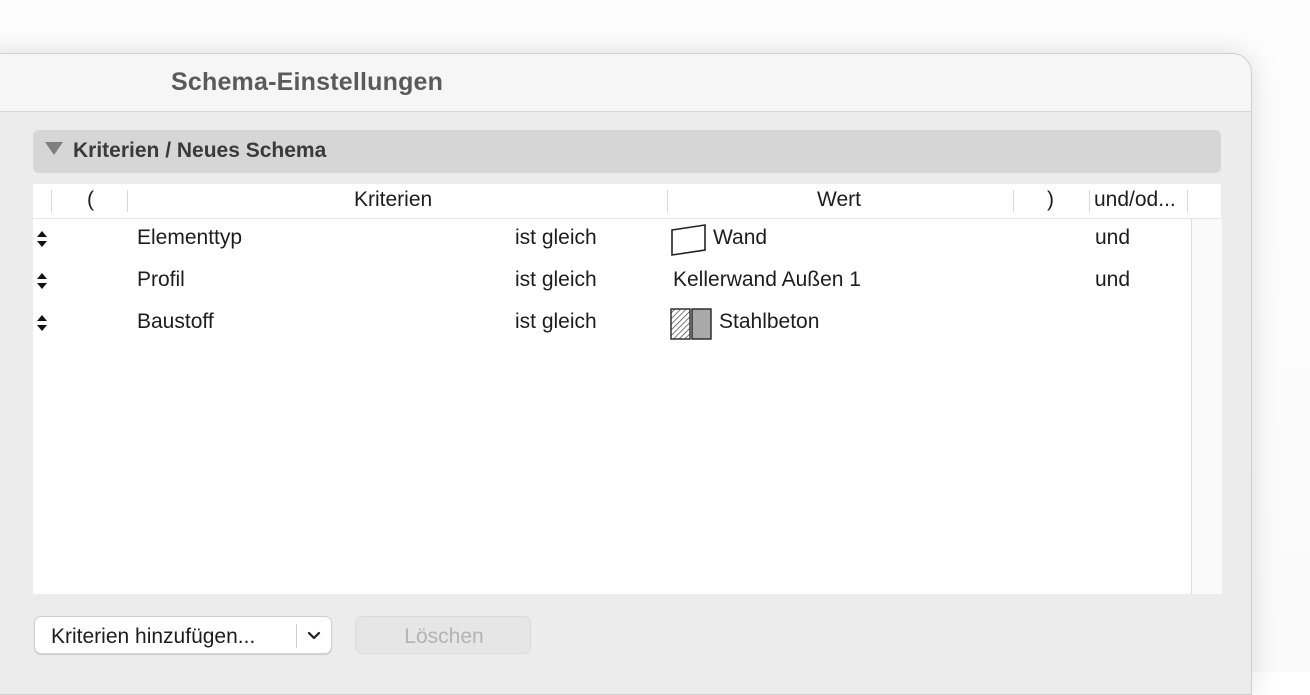  Describe the element at coordinates (190, 237) in the screenshot. I see `criterion-cell: Elementtyp` at that location.